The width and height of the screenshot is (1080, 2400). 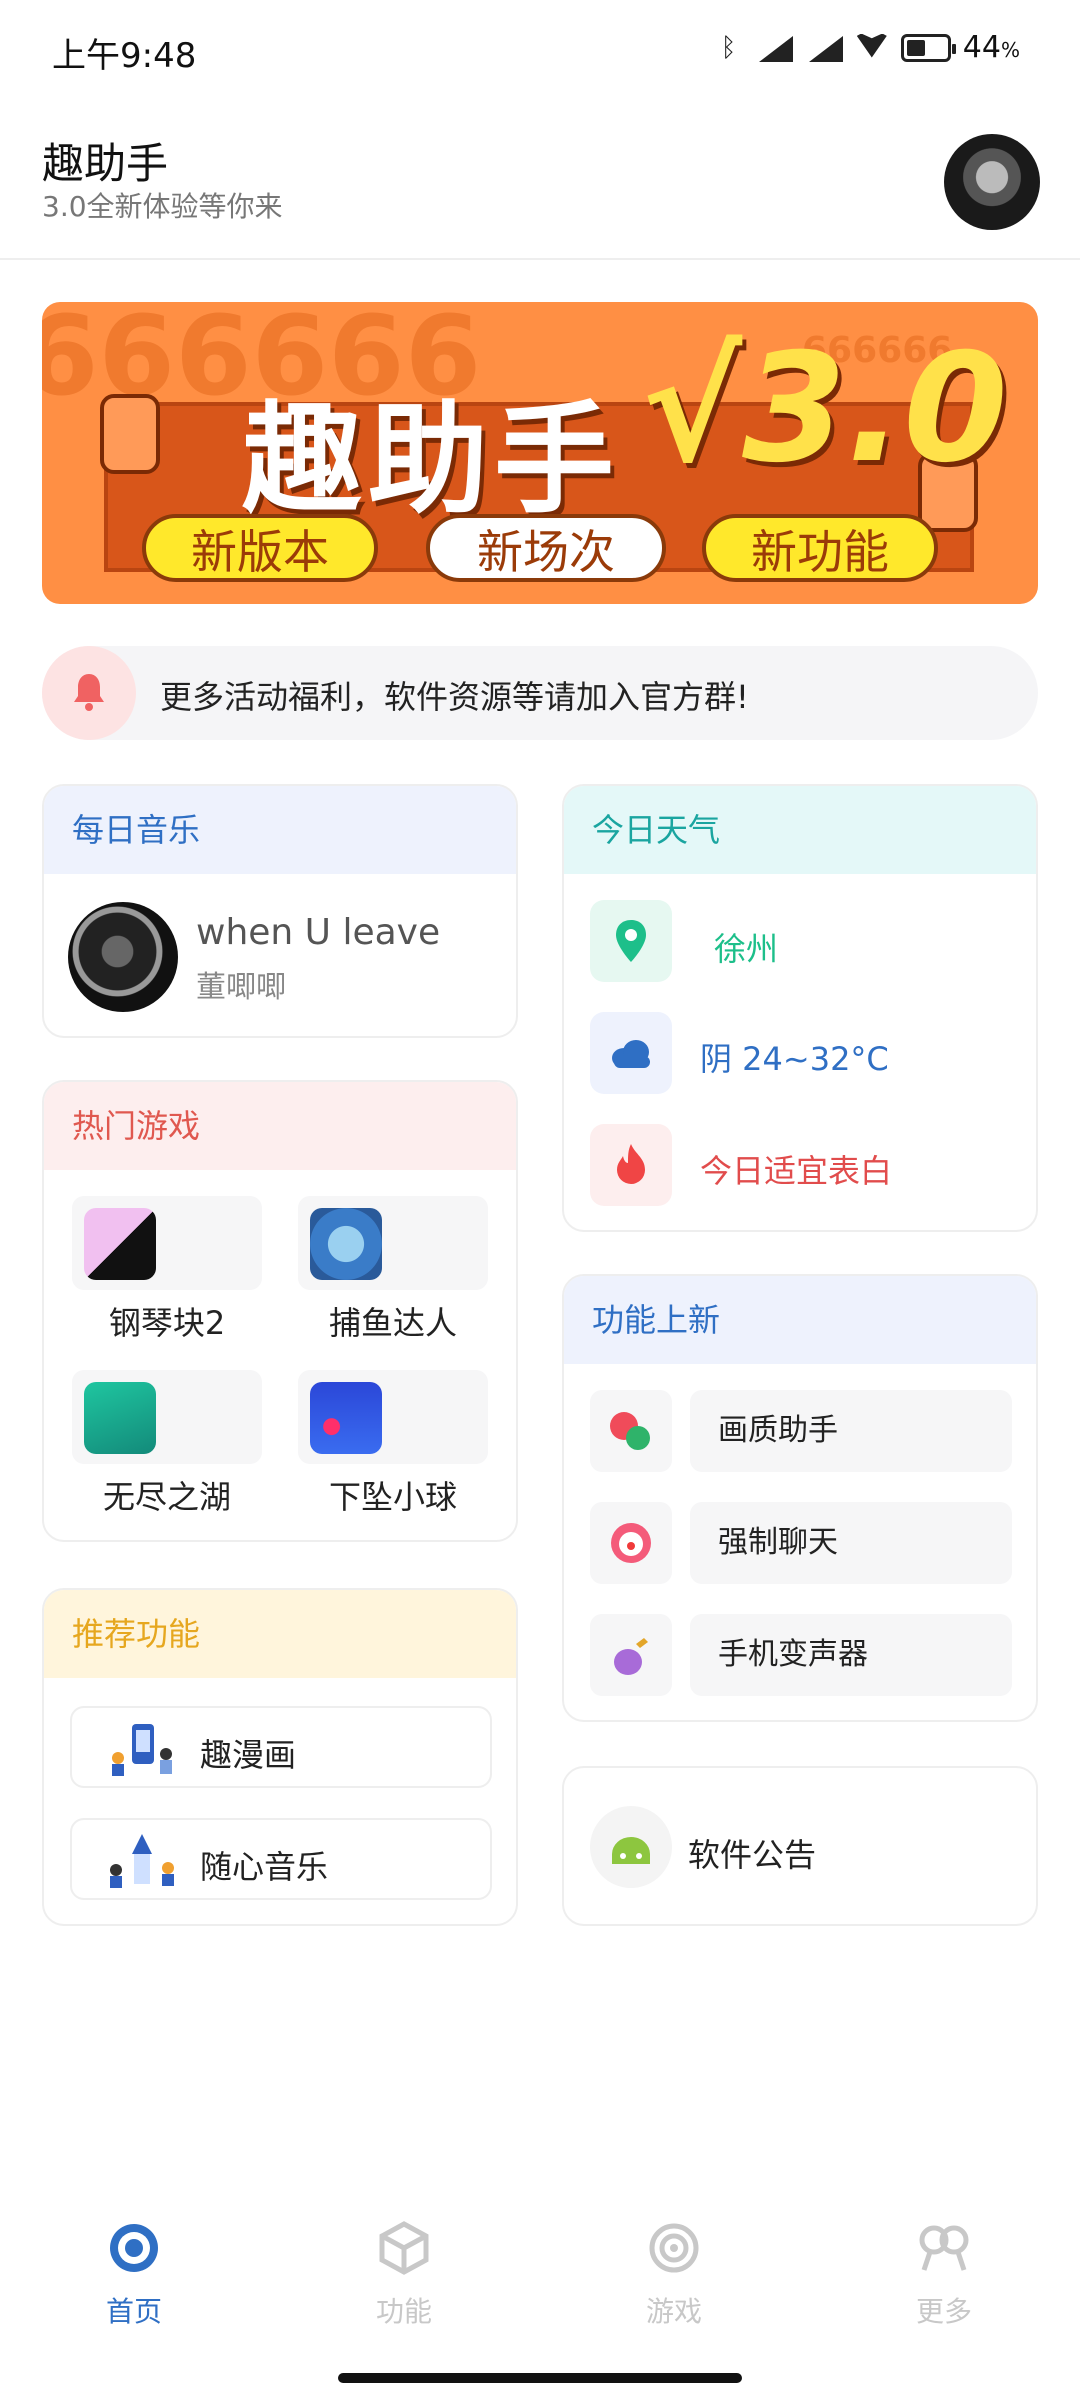 What do you see at coordinates (134, 2248) in the screenshot?
I see `home-target-icon` at bounding box center [134, 2248].